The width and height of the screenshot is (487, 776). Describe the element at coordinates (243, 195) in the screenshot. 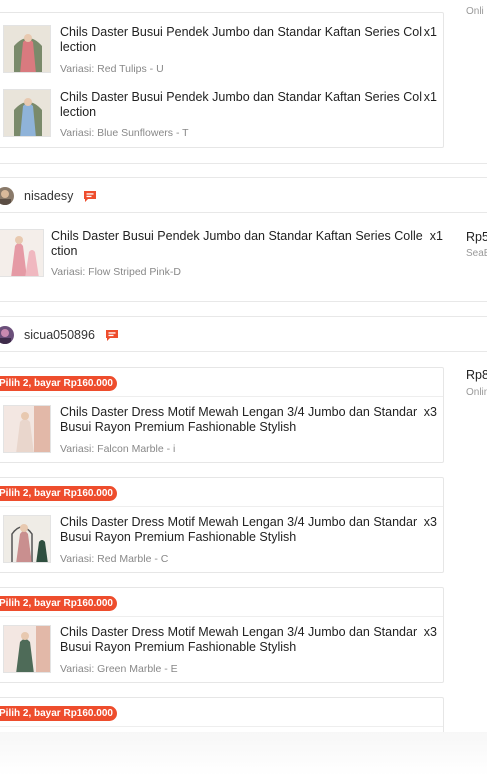

I see `shop-header: nisadesy` at that location.